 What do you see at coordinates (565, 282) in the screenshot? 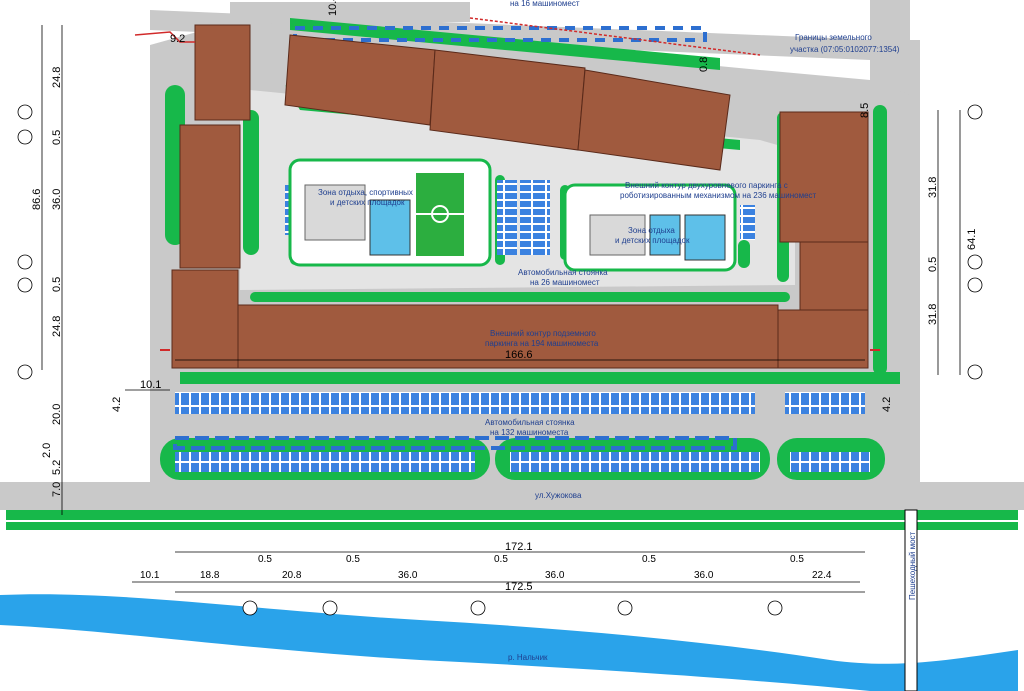
I see `label-parking-26-2: на 26 машиномест` at bounding box center [565, 282].